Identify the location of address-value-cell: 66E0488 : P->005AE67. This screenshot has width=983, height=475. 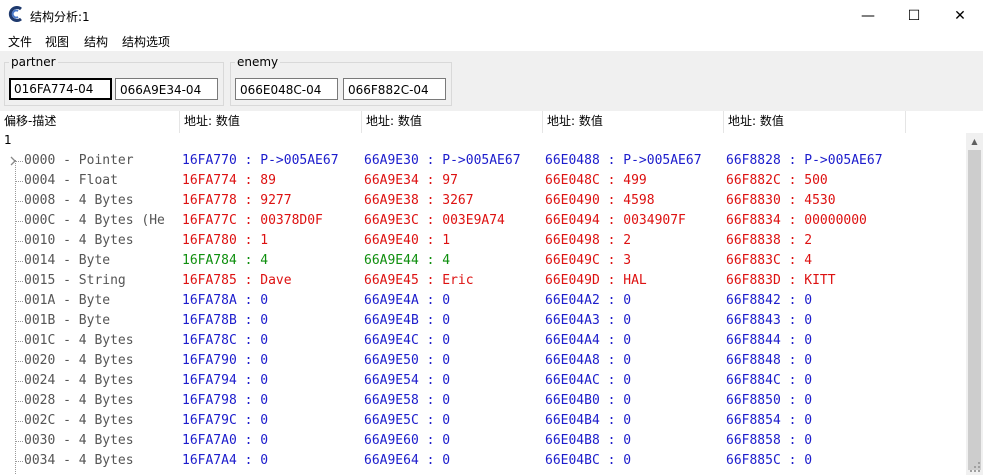
(635, 160).